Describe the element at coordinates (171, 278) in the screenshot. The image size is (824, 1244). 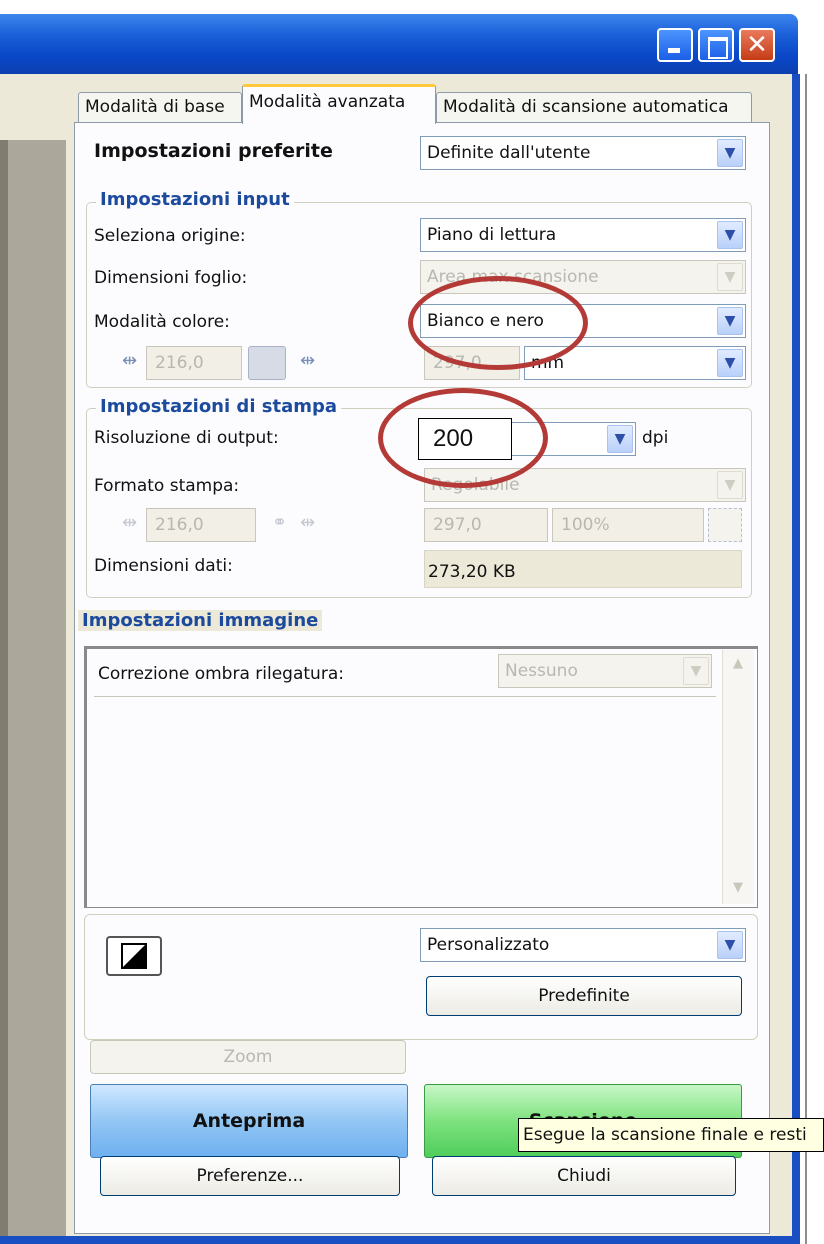
I see `sheet-size-label: Dimensioni foglio:` at that location.